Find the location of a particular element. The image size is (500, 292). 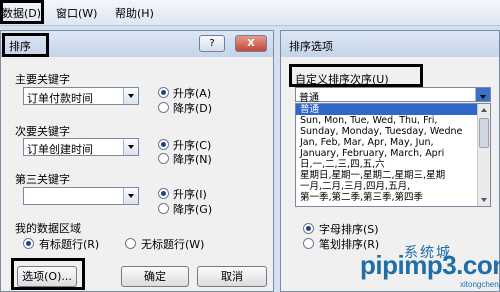

primary-desc-radio is located at coordinates (163, 107).